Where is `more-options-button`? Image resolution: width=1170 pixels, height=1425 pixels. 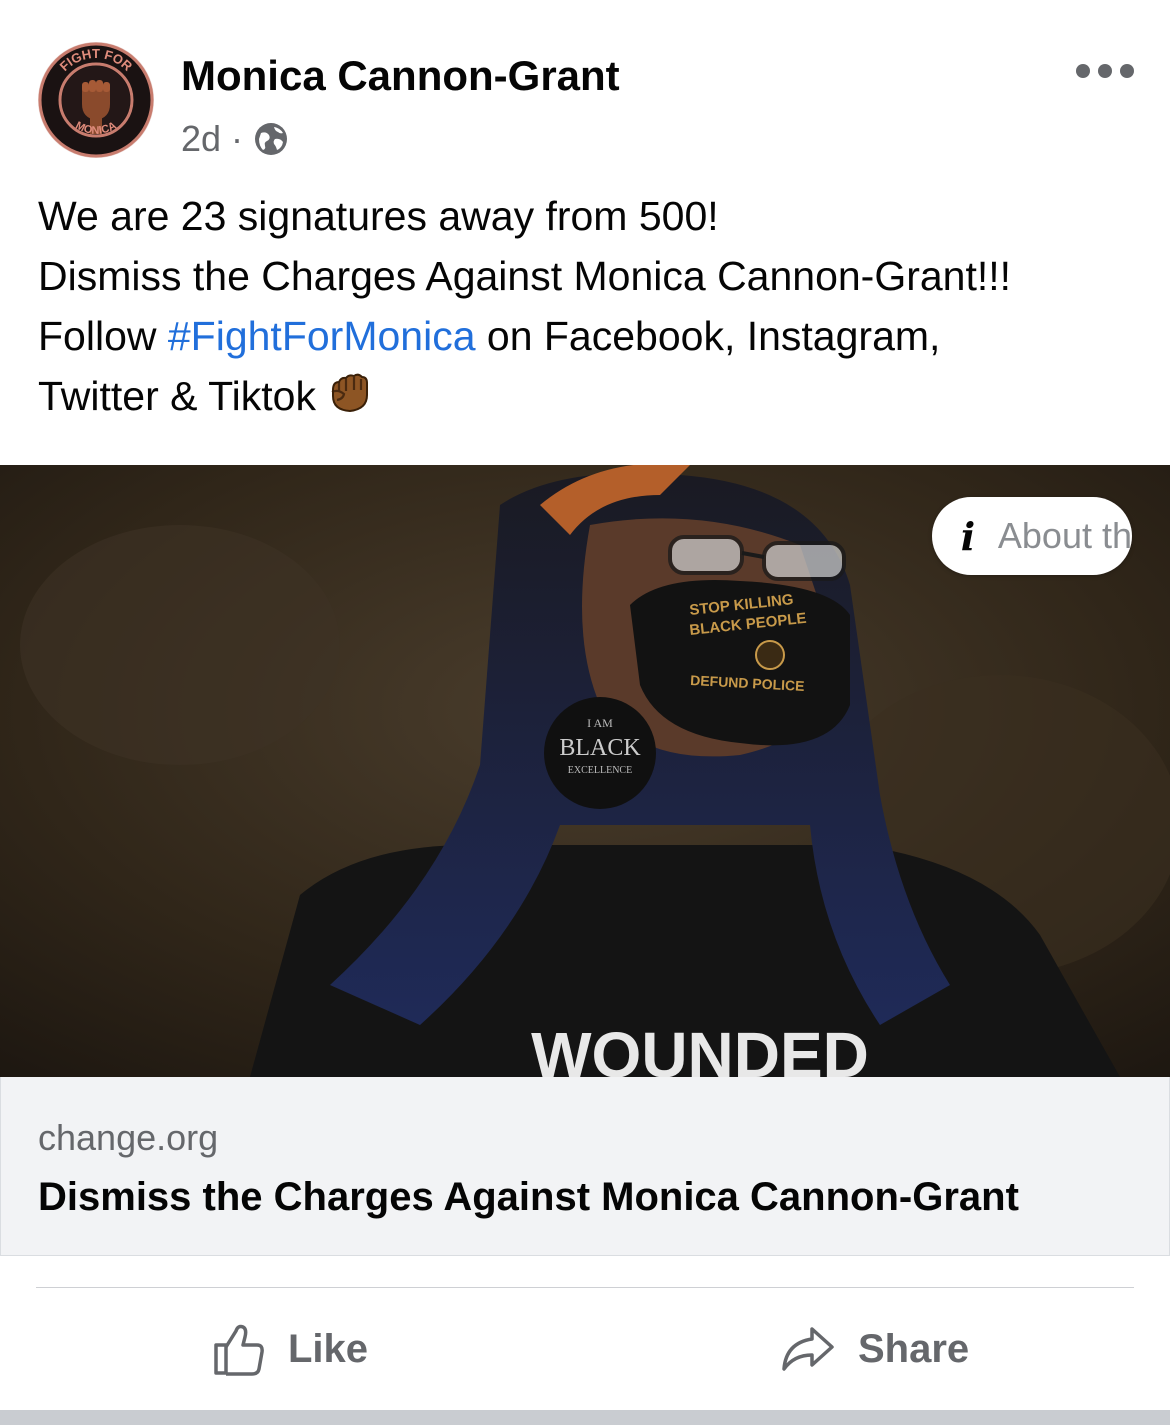
more-options-button is located at coordinates (1105, 71).